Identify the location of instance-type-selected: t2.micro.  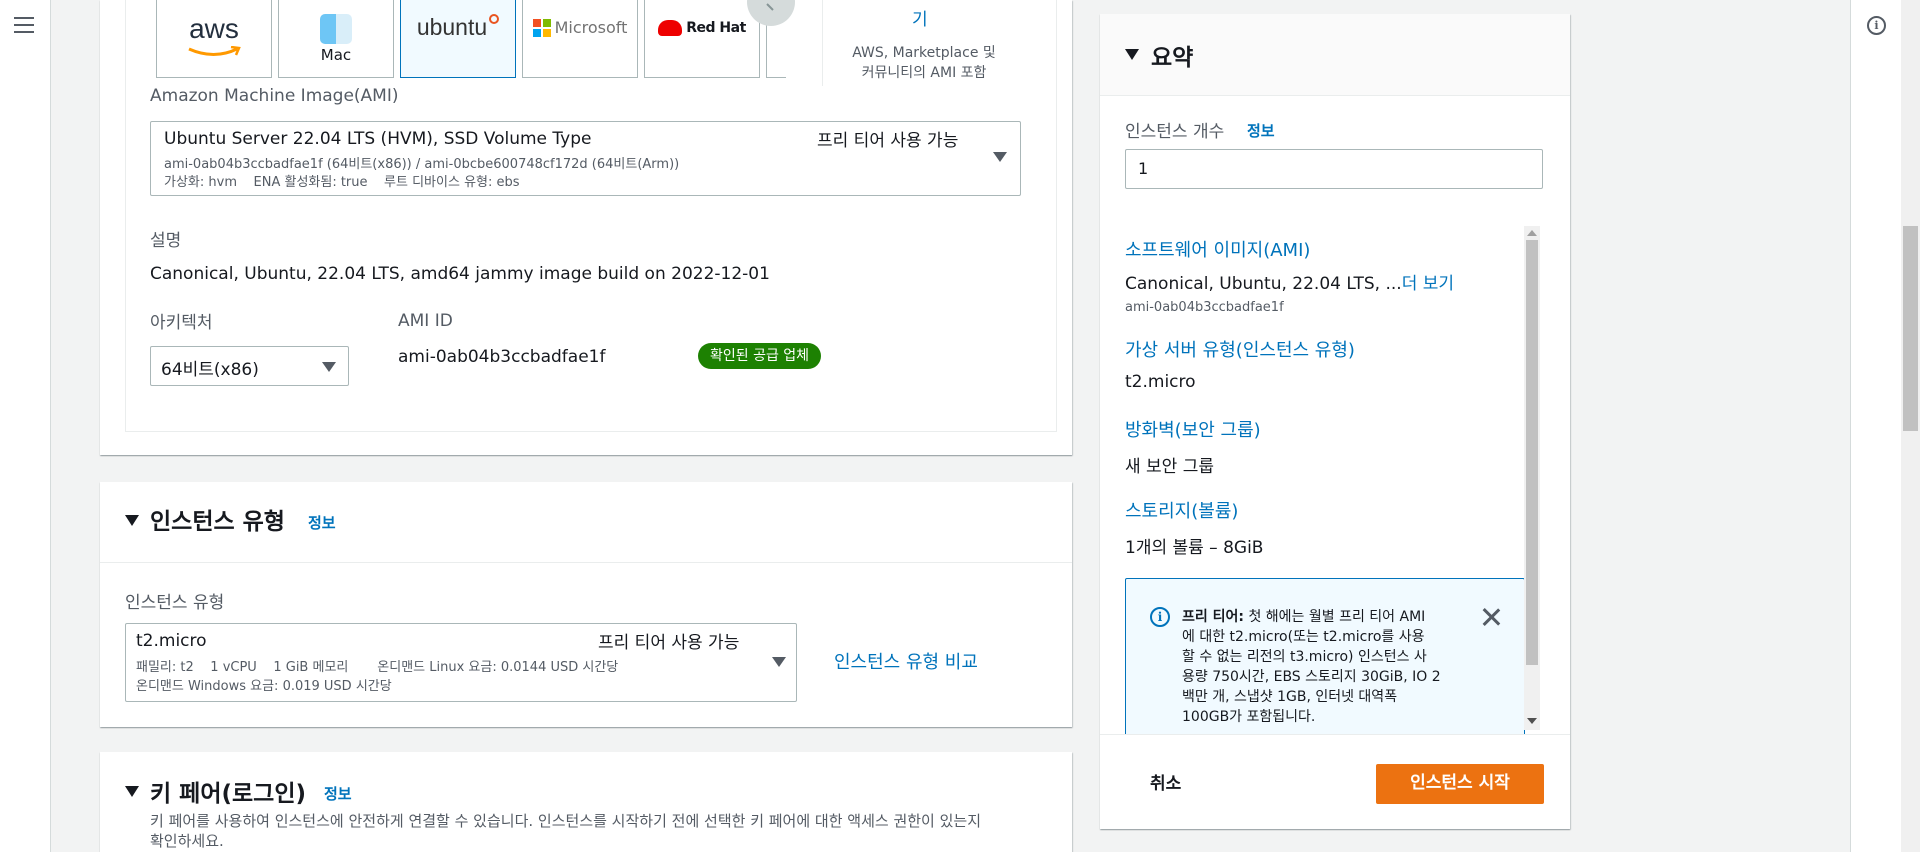
(171, 641).